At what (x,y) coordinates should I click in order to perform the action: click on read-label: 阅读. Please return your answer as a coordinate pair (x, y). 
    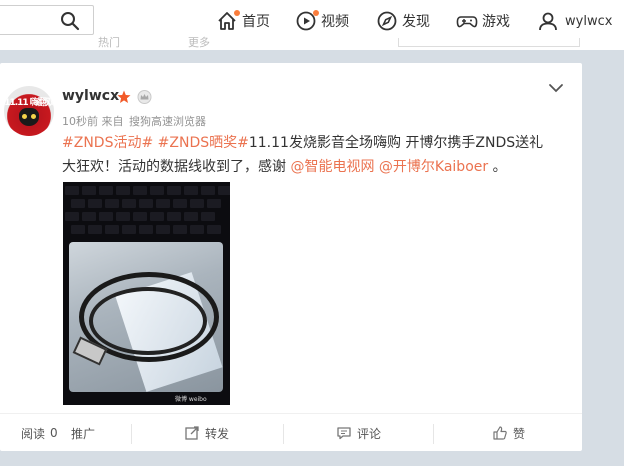
    Looking at the image, I should click on (33, 433).